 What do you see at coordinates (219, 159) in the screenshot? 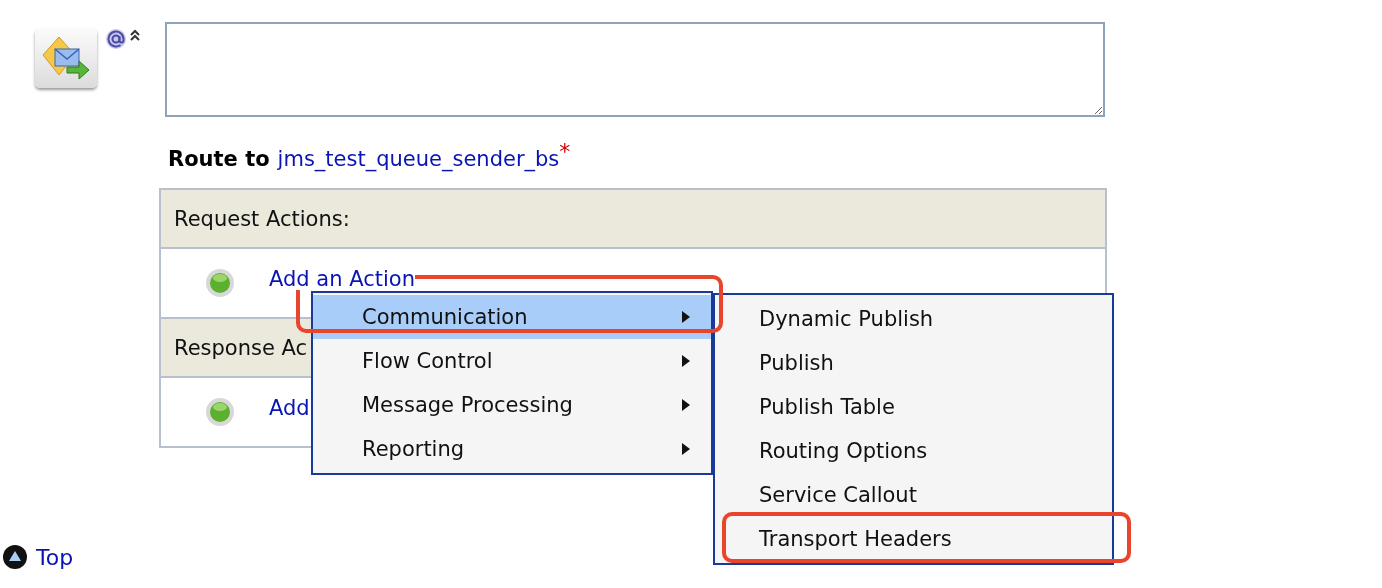
I see `route-label: Route to` at bounding box center [219, 159].